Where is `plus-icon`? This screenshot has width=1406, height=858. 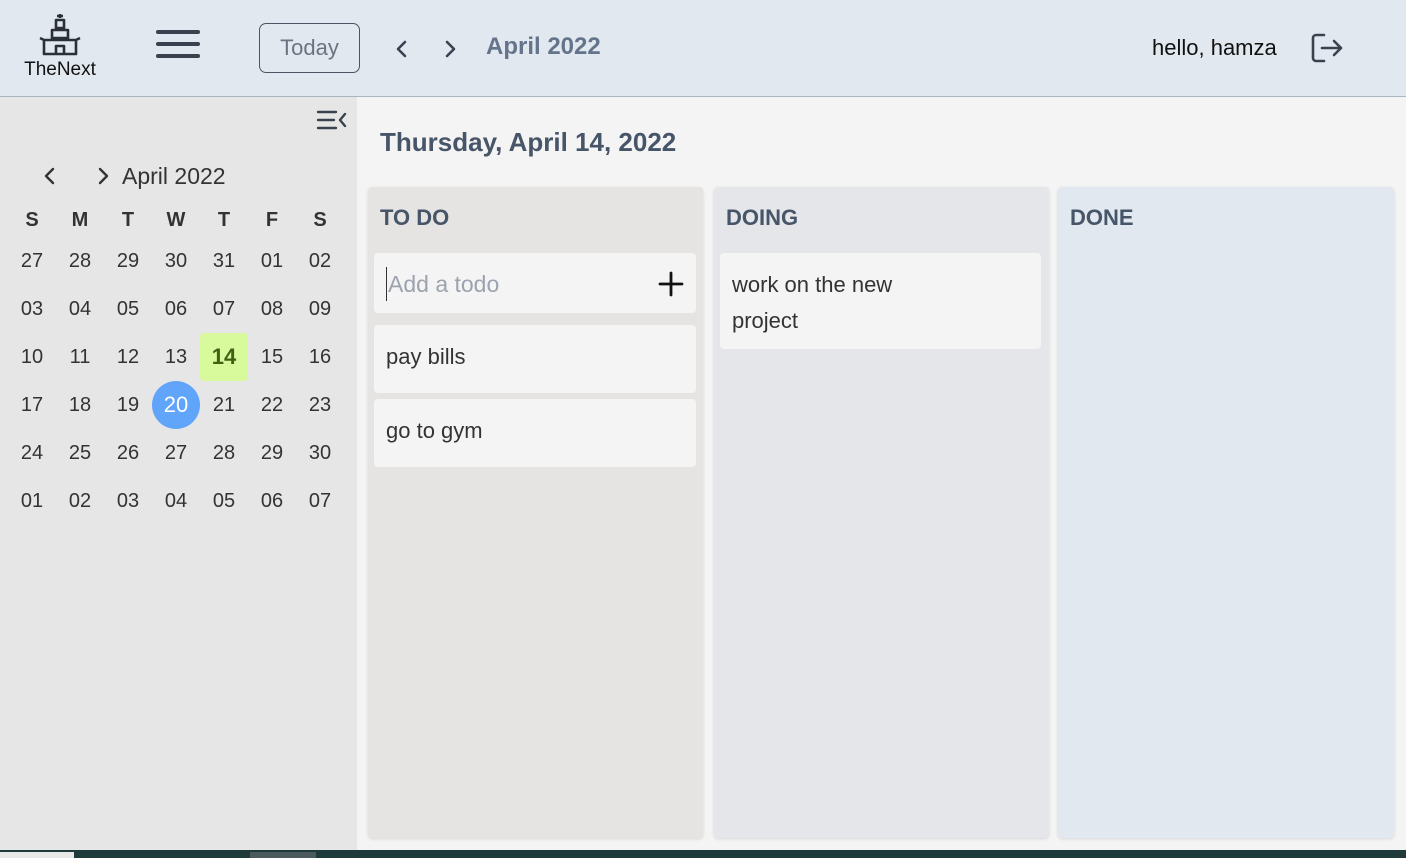 plus-icon is located at coordinates (671, 284).